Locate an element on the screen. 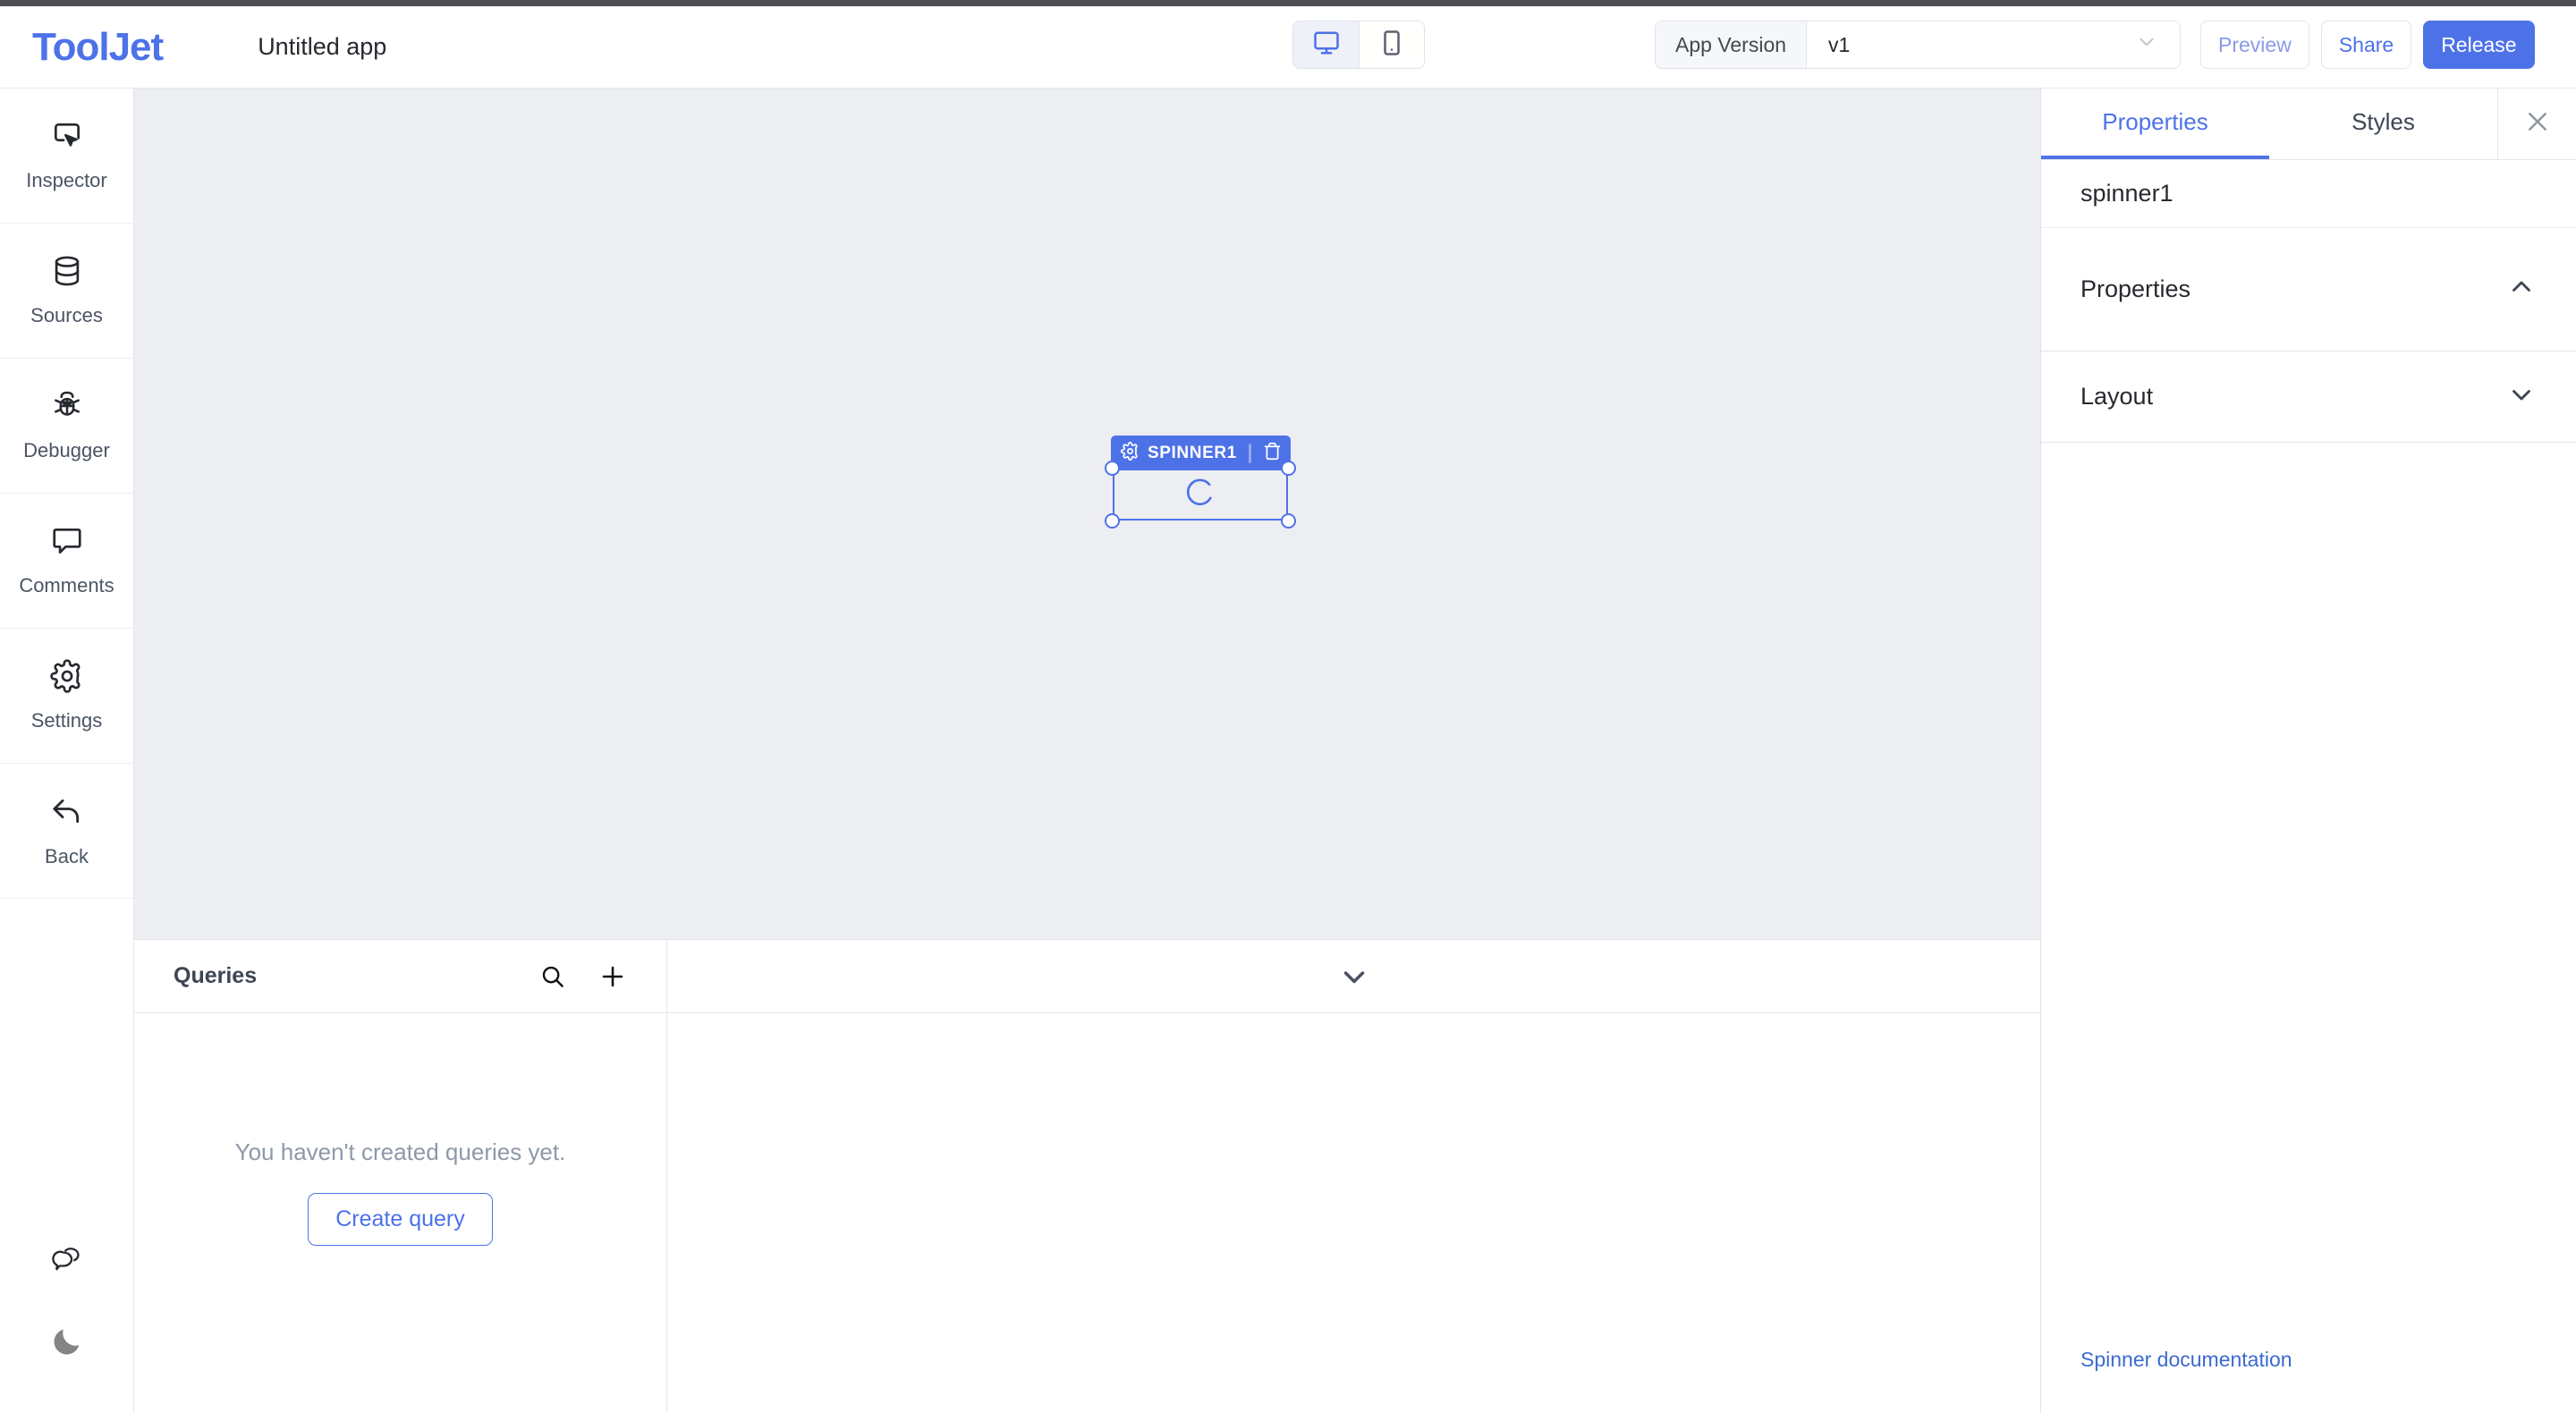 The height and width of the screenshot is (1413, 2576). spinner-icon is located at coordinates (1200, 495).